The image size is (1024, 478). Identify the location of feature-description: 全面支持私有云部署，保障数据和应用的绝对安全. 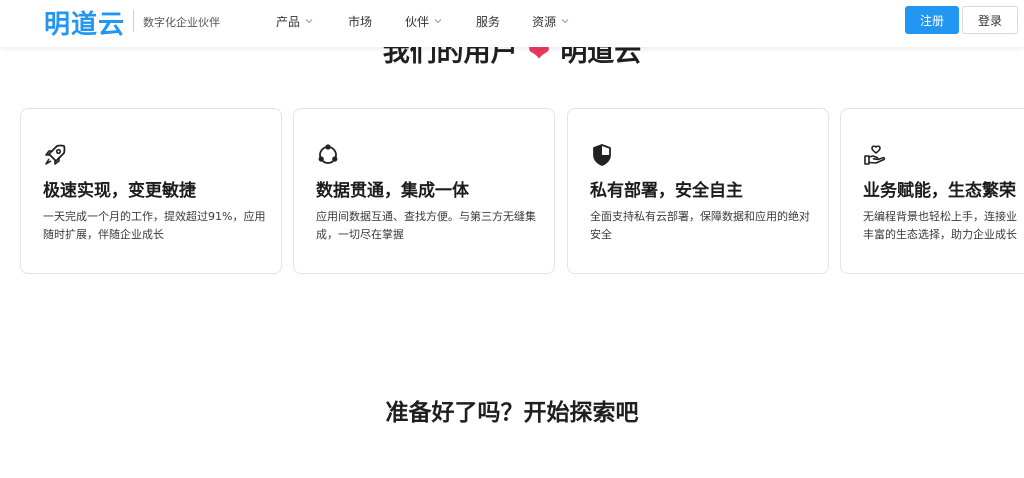
(700, 225).